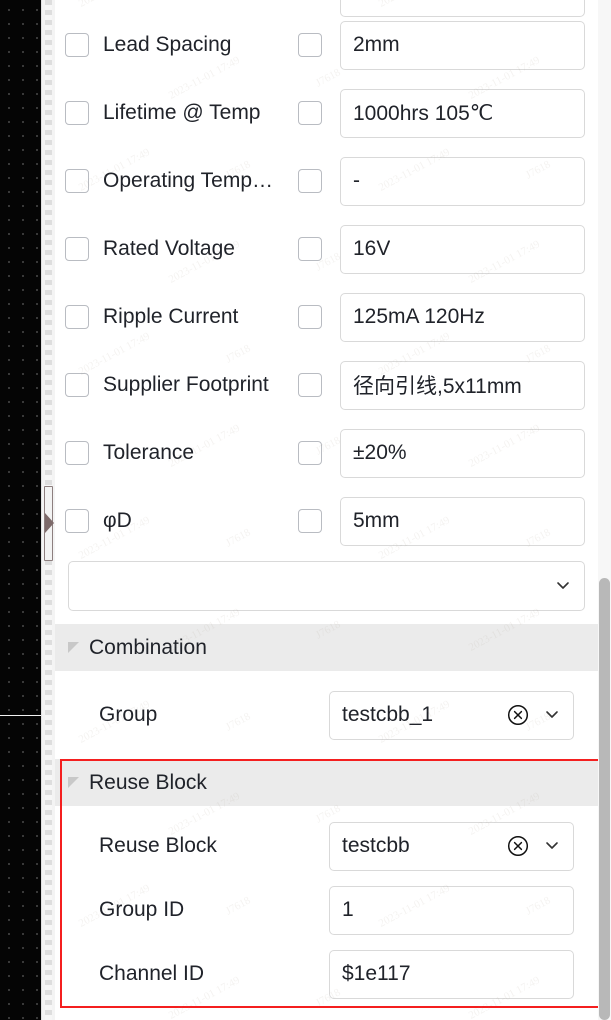 The height and width of the screenshot is (1020, 611). I want to click on property-value-text: 径向引线,5x11mm, so click(437, 386).